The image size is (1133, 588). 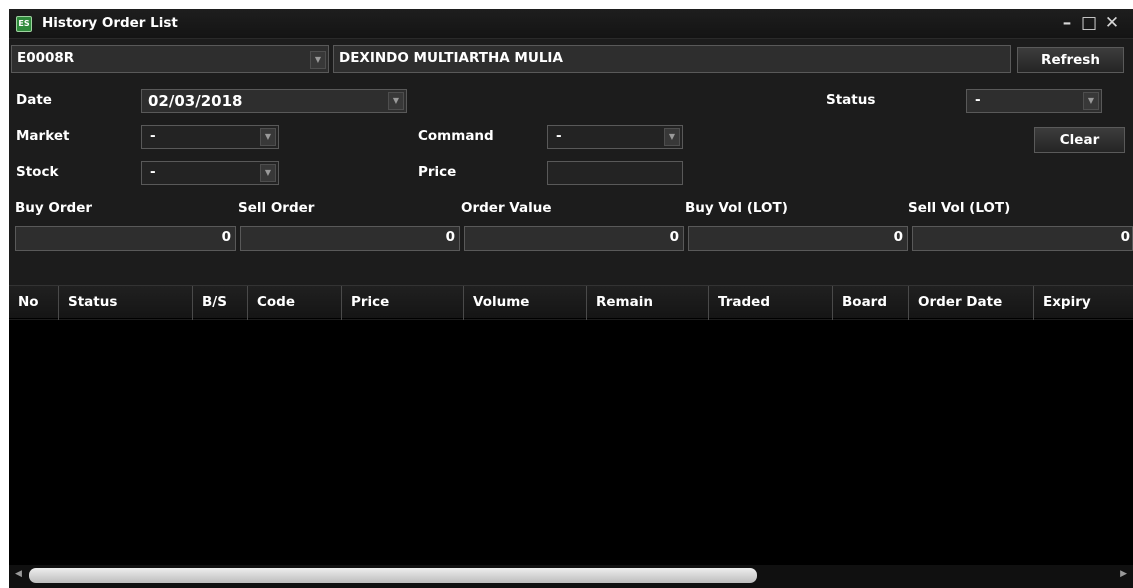 What do you see at coordinates (210, 173) in the screenshot?
I see `stock-select: - ▼` at bounding box center [210, 173].